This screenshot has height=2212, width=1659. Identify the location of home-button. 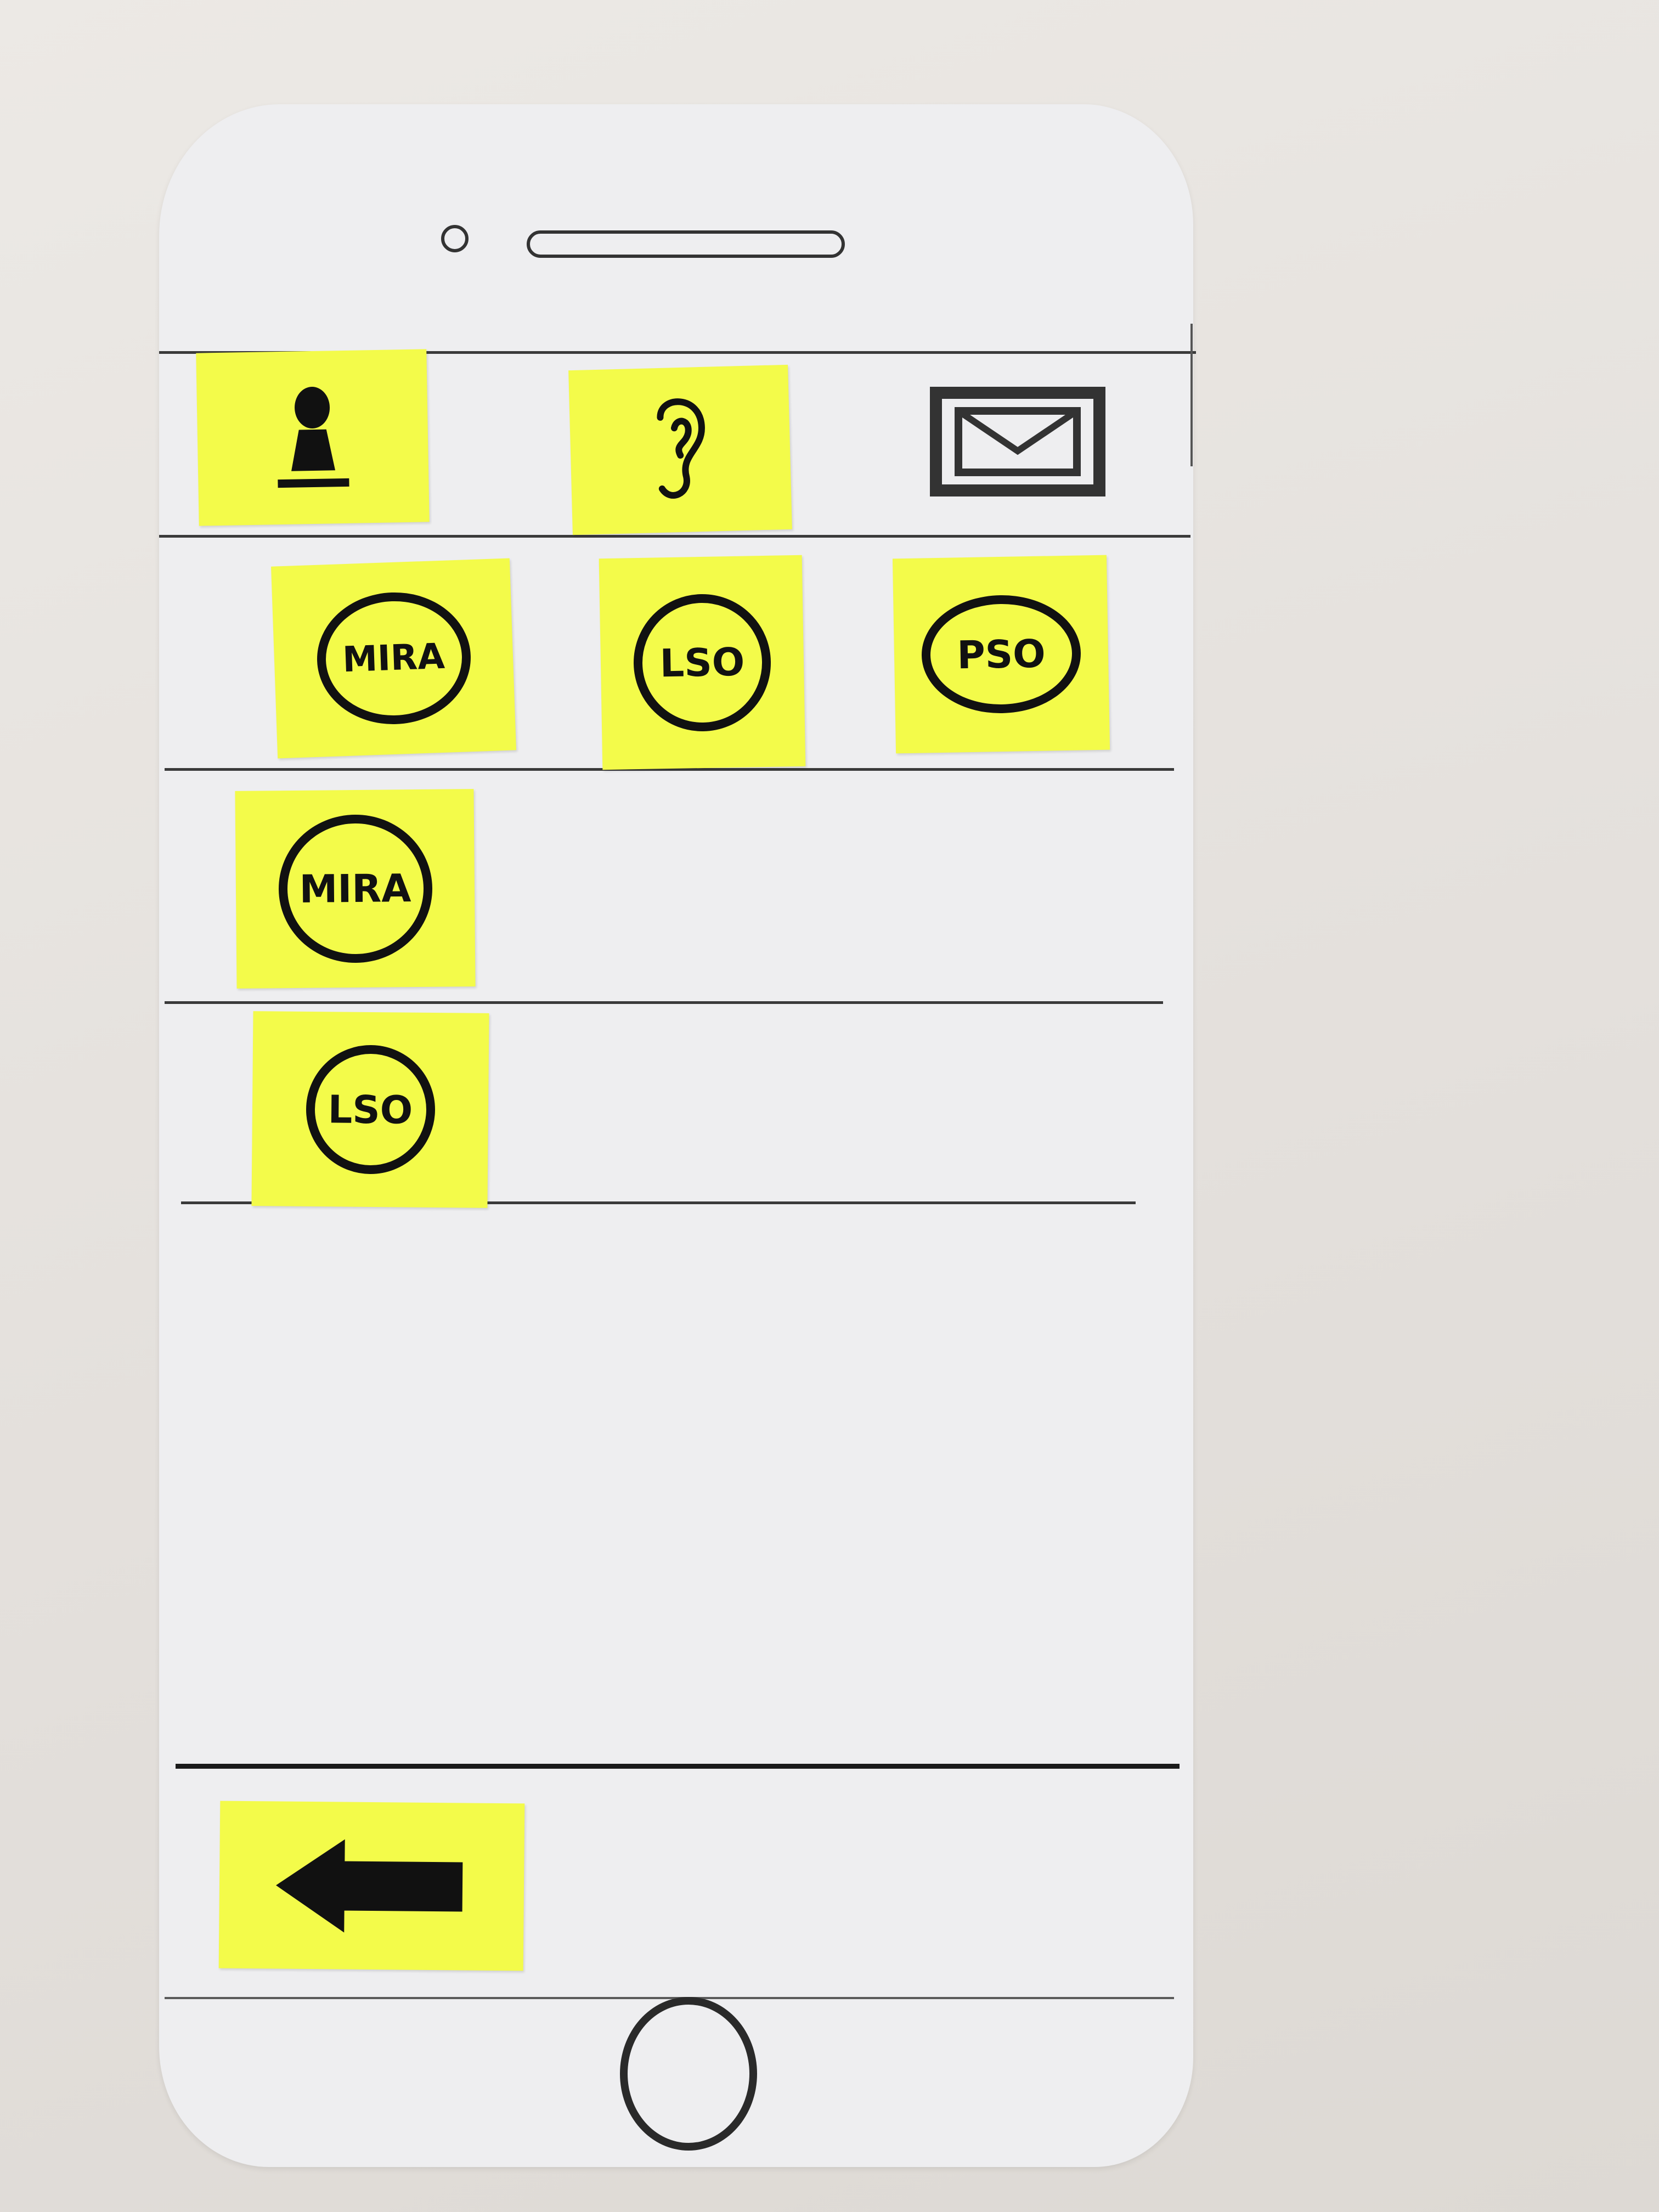
(689, 2074).